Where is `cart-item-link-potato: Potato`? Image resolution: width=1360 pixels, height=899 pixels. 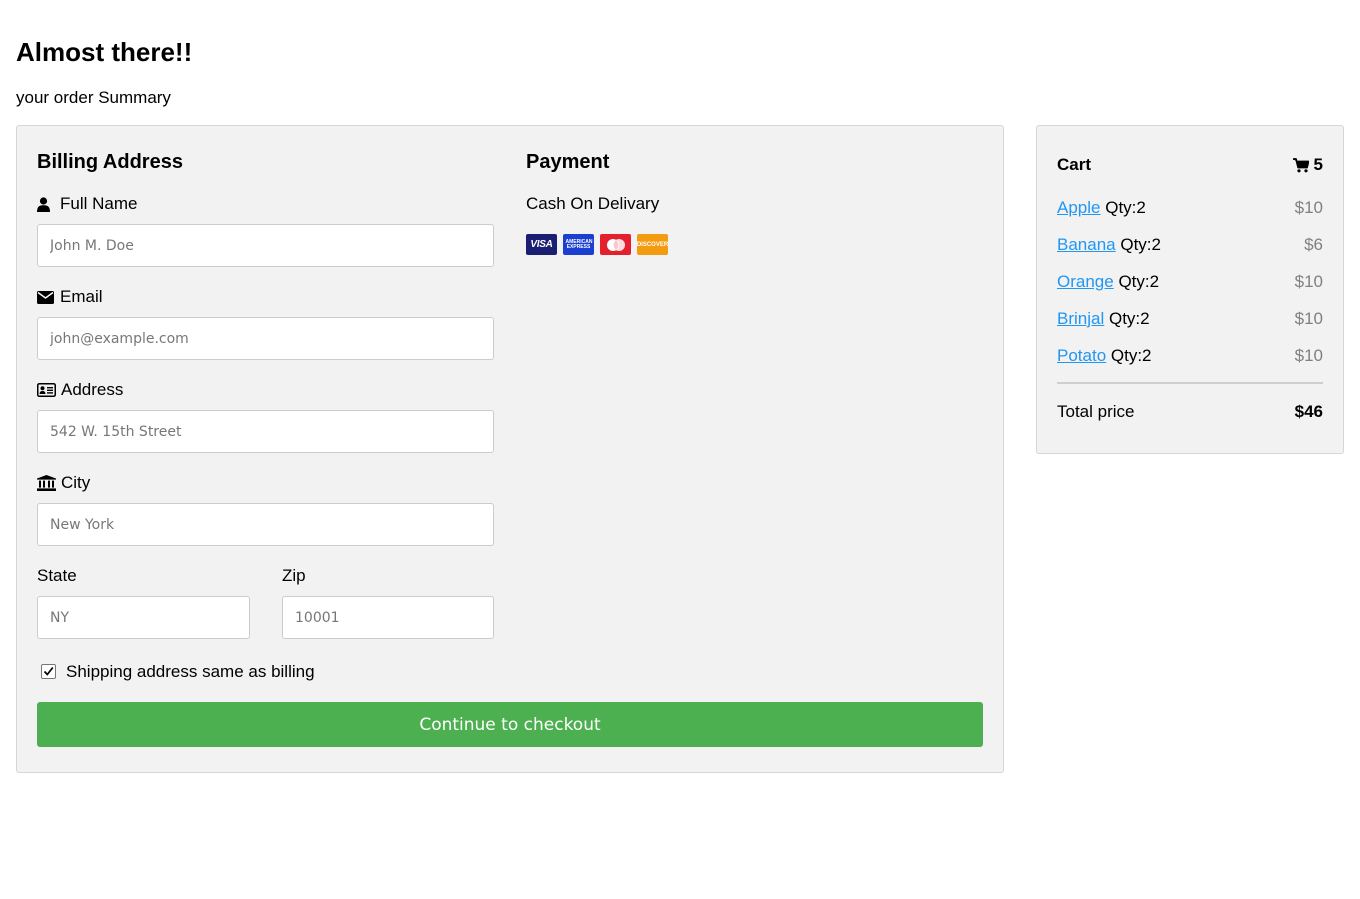 cart-item-link-potato: Potato is located at coordinates (1081, 355).